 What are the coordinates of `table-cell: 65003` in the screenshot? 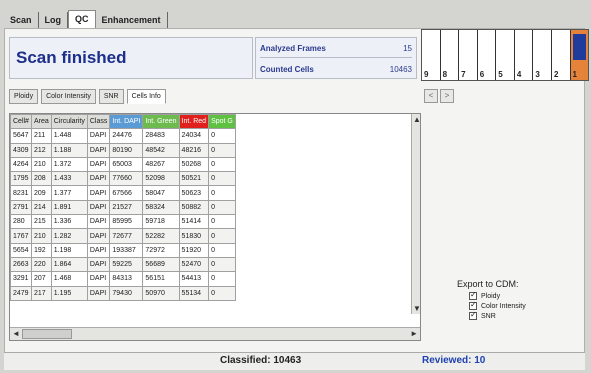 It's located at (126, 164).